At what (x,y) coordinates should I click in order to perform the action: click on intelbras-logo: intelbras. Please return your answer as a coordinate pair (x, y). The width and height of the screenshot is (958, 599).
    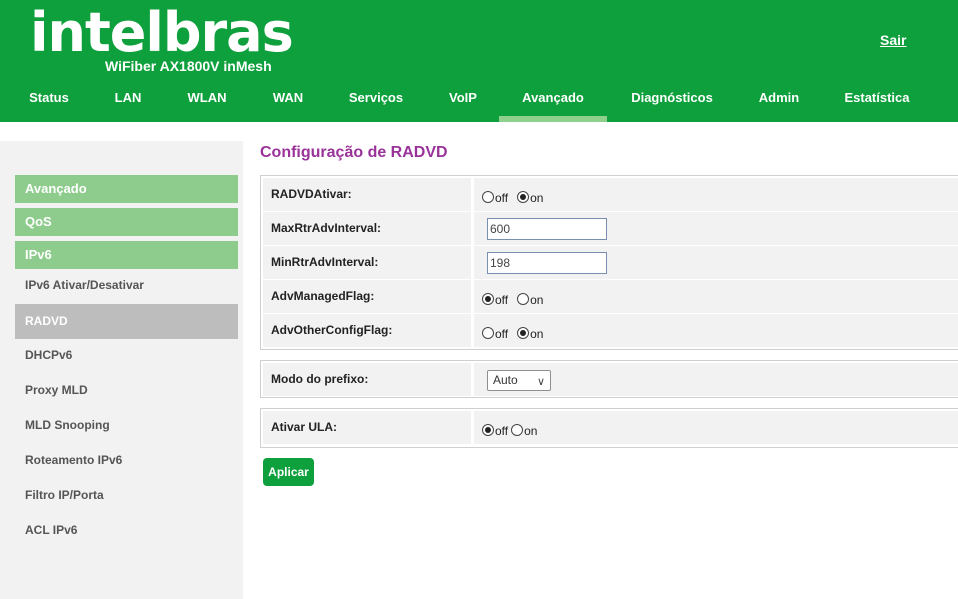
    Looking at the image, I should click on (162, 32).